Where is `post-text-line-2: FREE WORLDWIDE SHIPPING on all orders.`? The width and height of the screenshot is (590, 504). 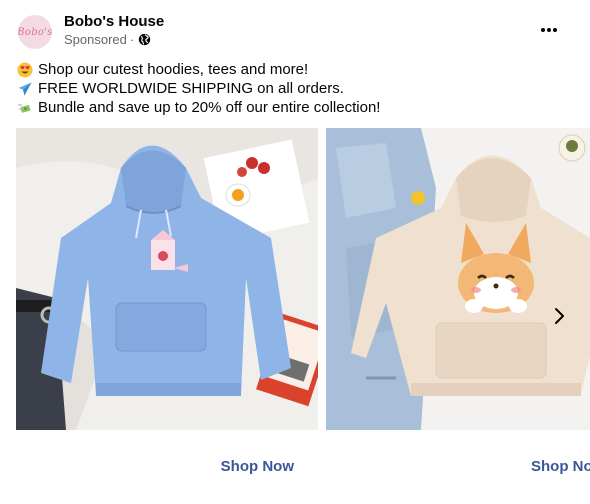 post-text-line-2: FREE WORLDWIDE SHIPPING on all orders. is located at coordinates (191, 88).